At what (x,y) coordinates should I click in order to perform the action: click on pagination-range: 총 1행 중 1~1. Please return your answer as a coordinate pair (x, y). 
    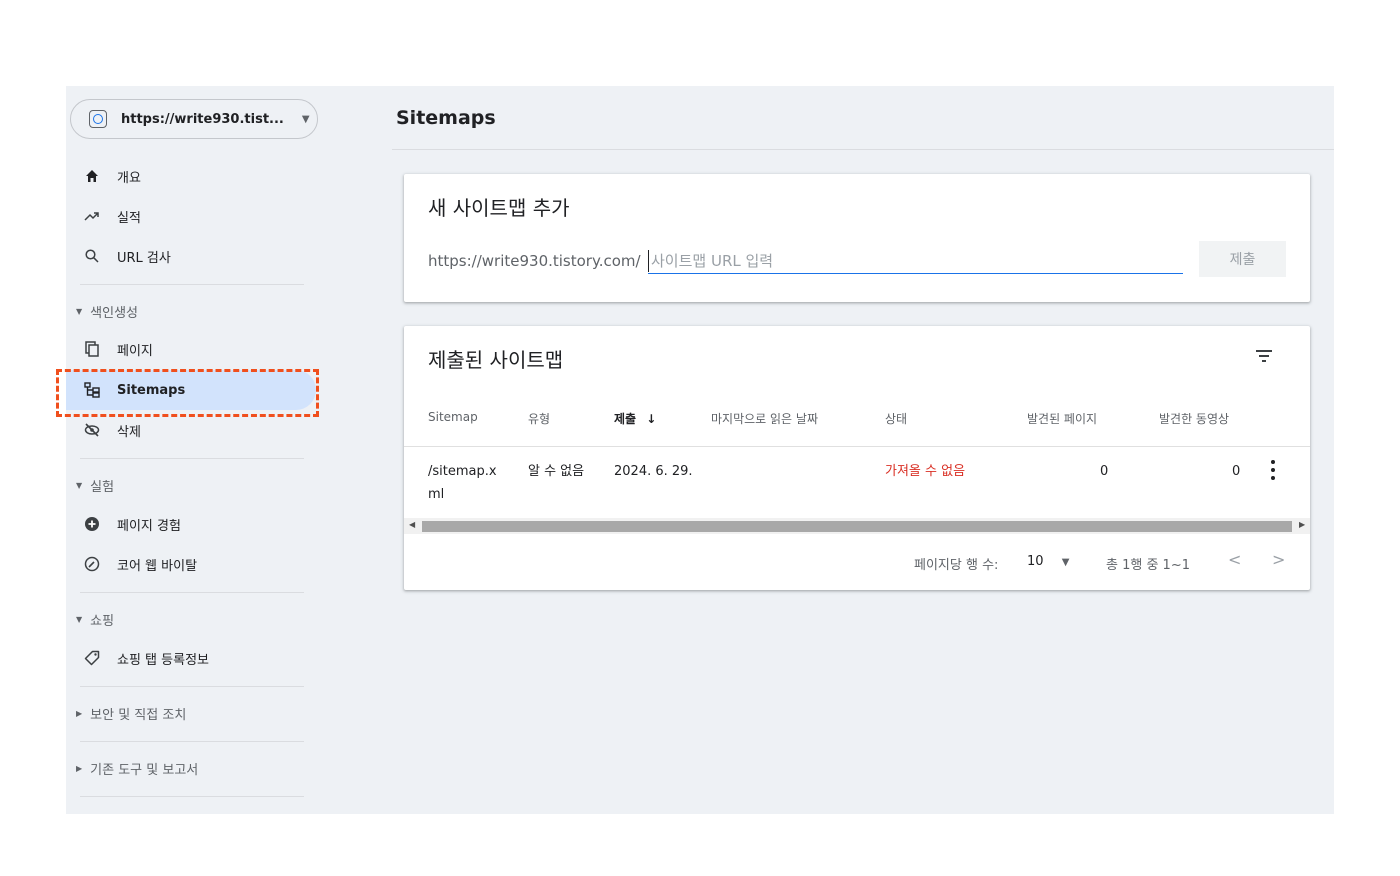
    Looking at the image, I should click on (1148, 565).